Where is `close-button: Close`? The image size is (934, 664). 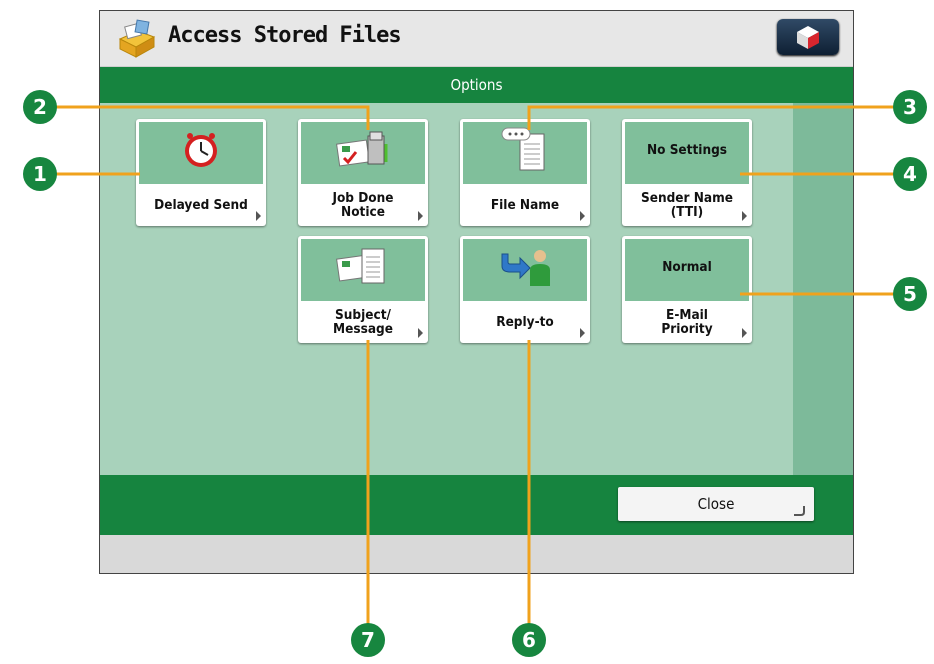
close-button: Close is located at coordinates (716, 504).